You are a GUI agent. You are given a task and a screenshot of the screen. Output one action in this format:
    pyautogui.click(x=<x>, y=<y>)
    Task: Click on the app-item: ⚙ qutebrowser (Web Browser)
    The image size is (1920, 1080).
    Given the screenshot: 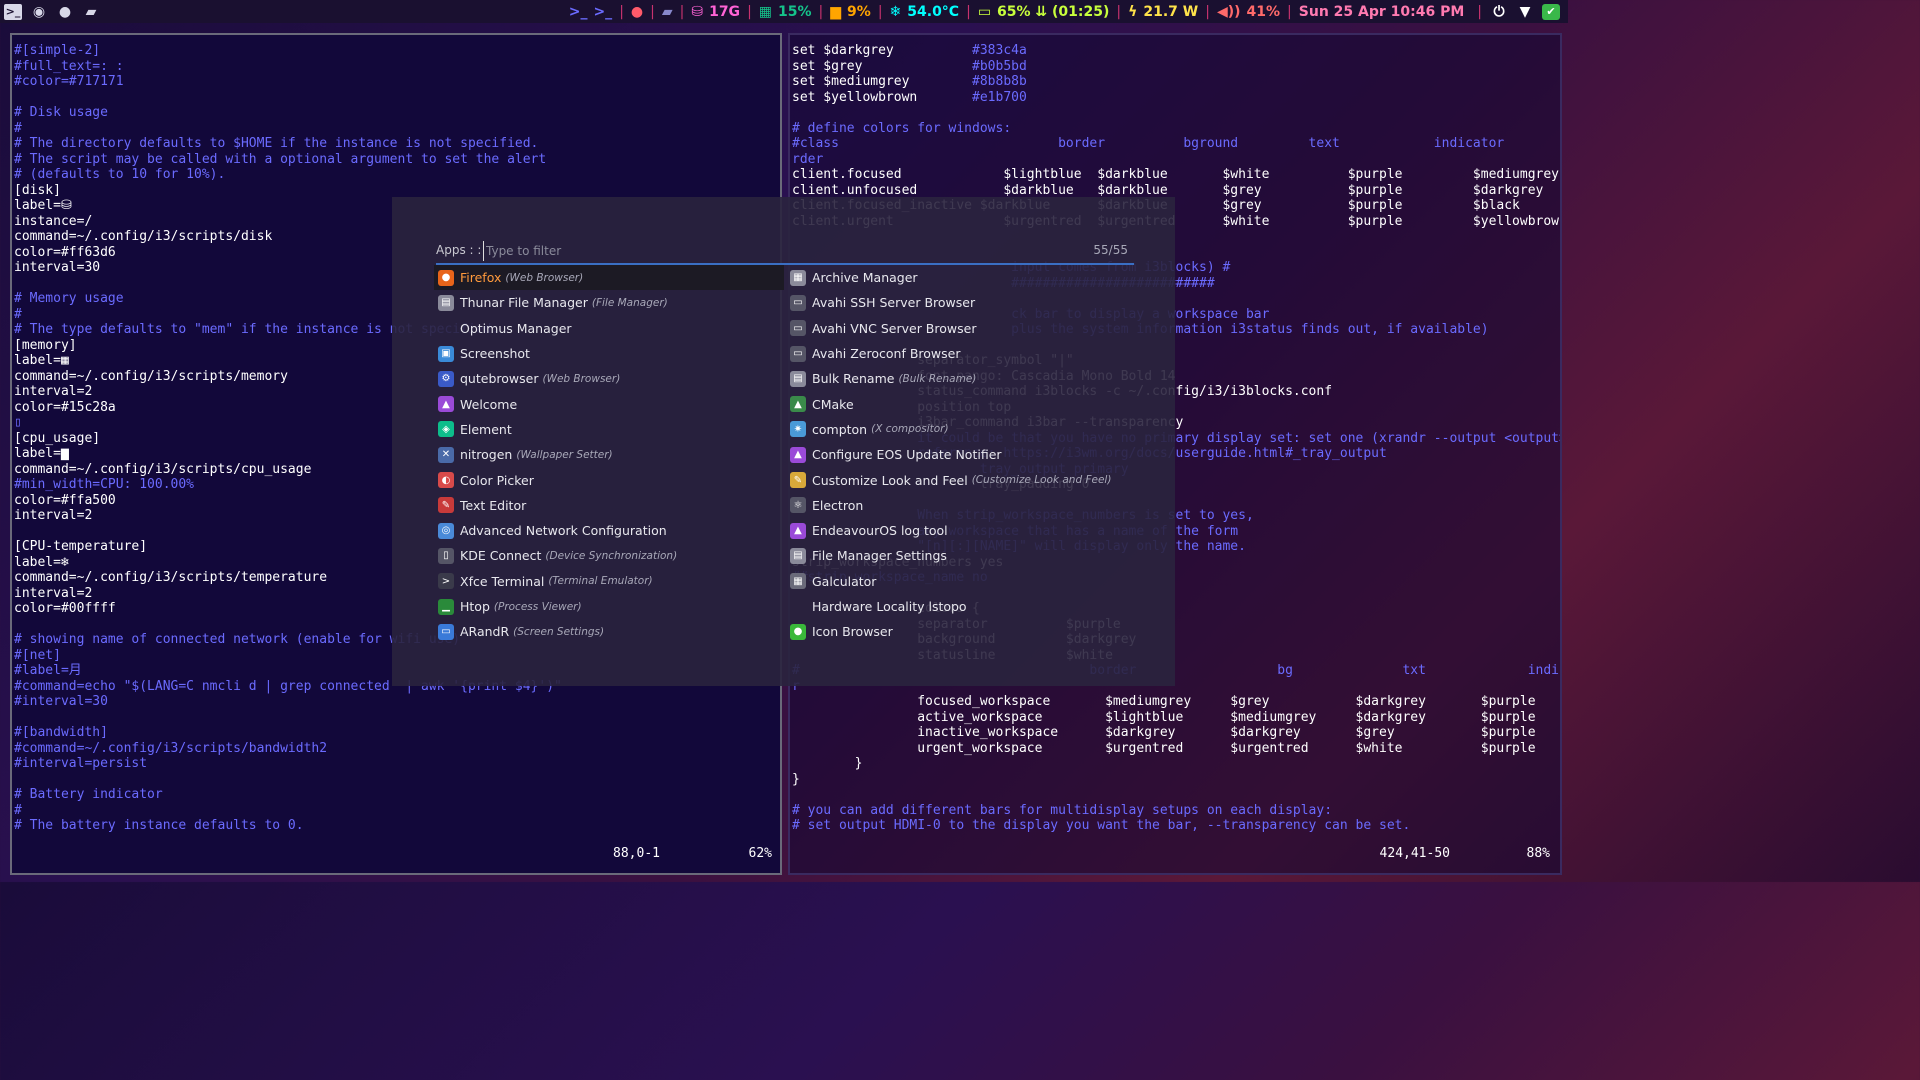 What is the action you would take?
    pyautogui.click(x=609, y=378)
    